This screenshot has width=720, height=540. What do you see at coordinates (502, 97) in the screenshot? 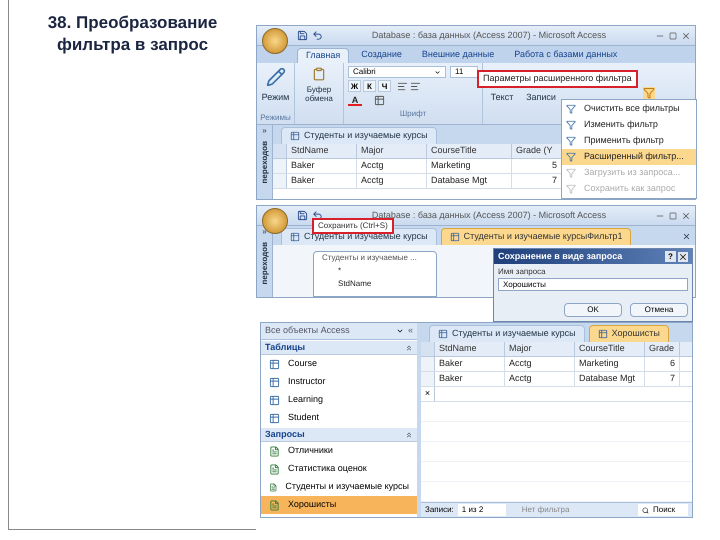
I see `text-button: Текст` at bounding box center [502, 97].